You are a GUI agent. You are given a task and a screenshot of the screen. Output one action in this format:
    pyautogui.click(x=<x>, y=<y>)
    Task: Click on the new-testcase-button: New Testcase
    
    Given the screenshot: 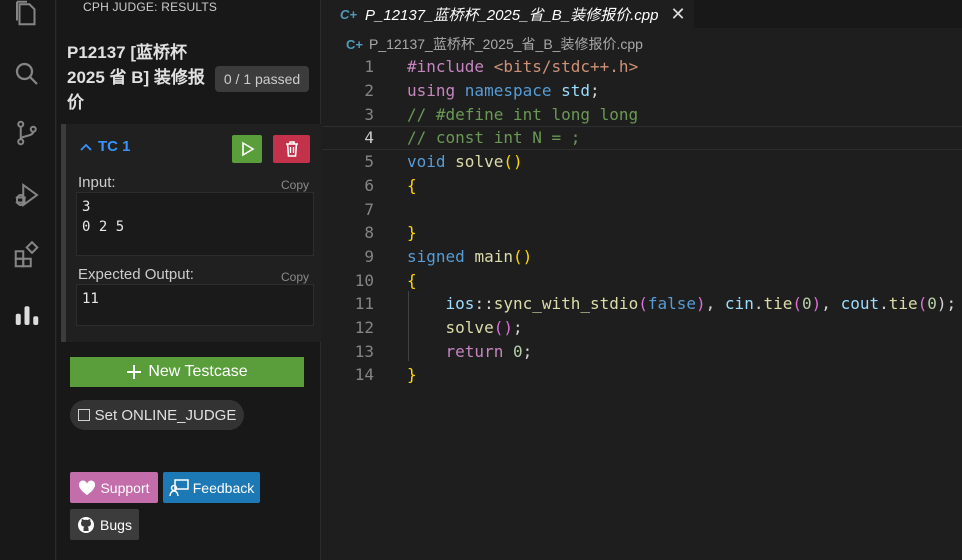 What is the action you would take?
    pyautogui.click(x=187, y=372)
    